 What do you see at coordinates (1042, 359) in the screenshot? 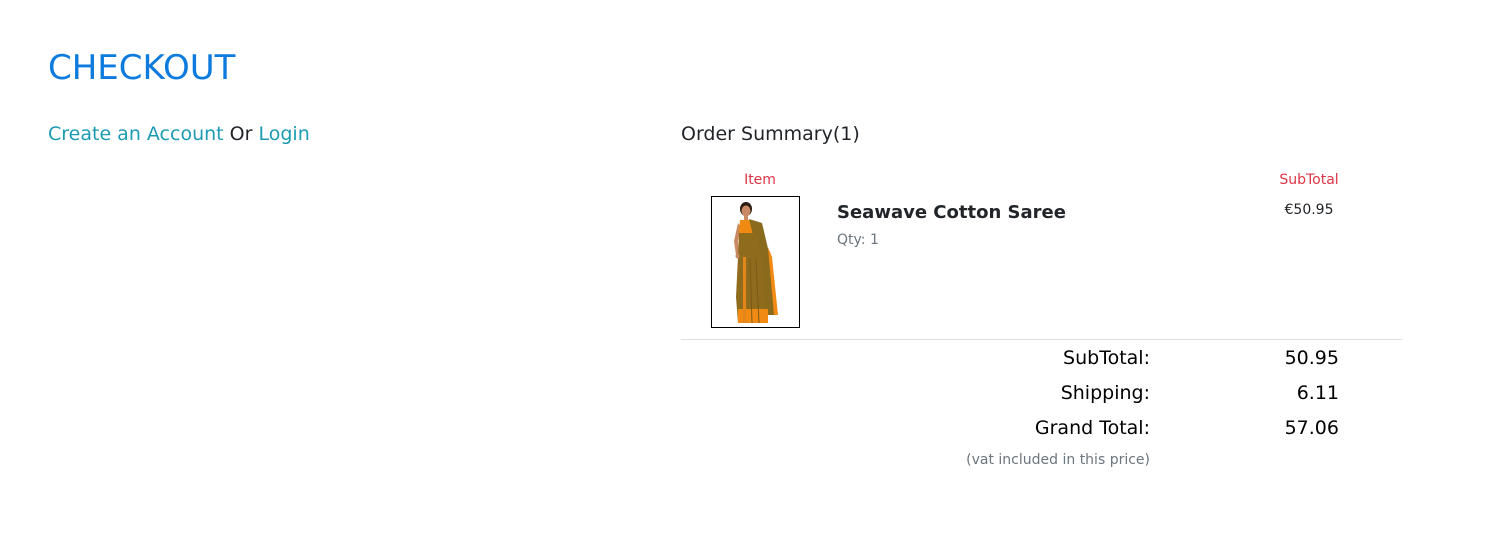
I see `subtotal-row: SubTotal: 50.95` at bounding box center [1042, 359].